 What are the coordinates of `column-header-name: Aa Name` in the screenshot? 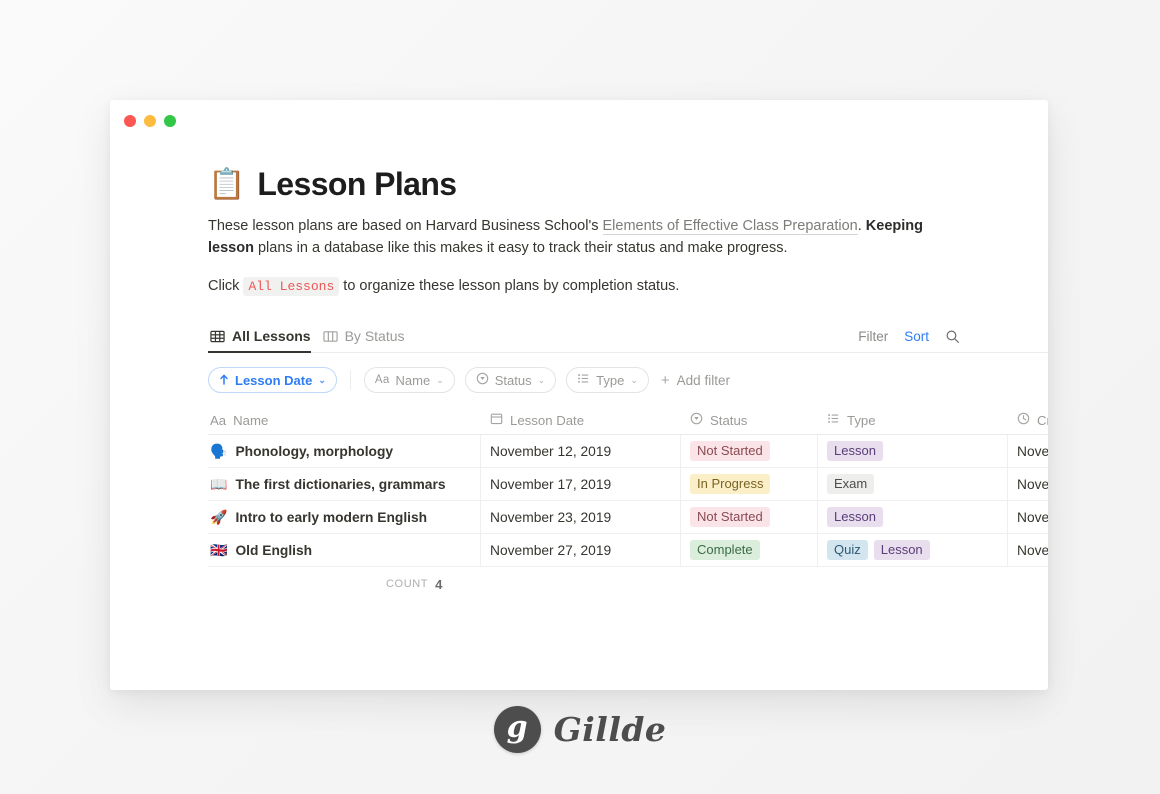 It's located at (344, 420).